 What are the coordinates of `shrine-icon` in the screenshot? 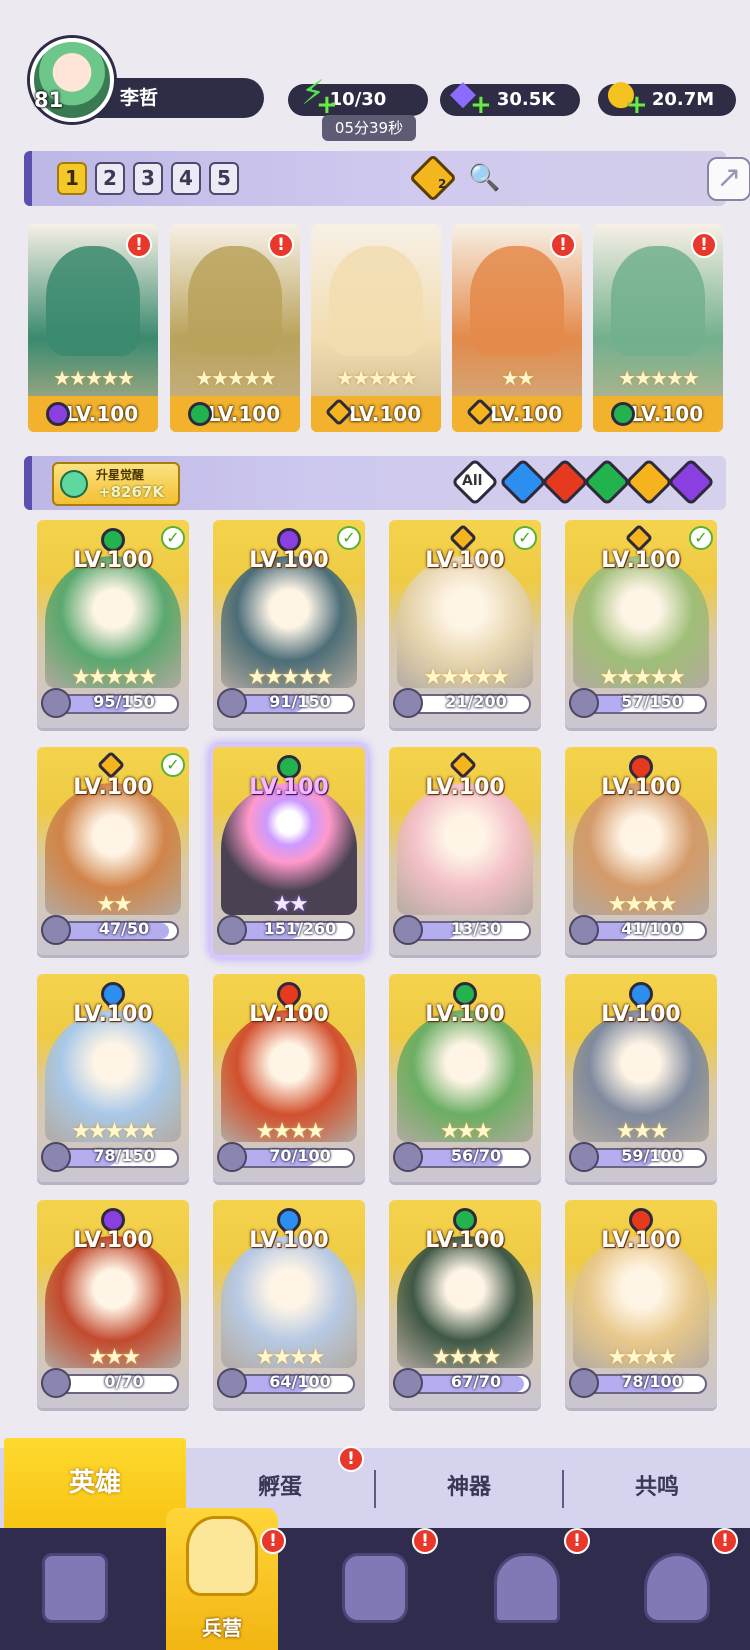 It's located at (527, 1588).